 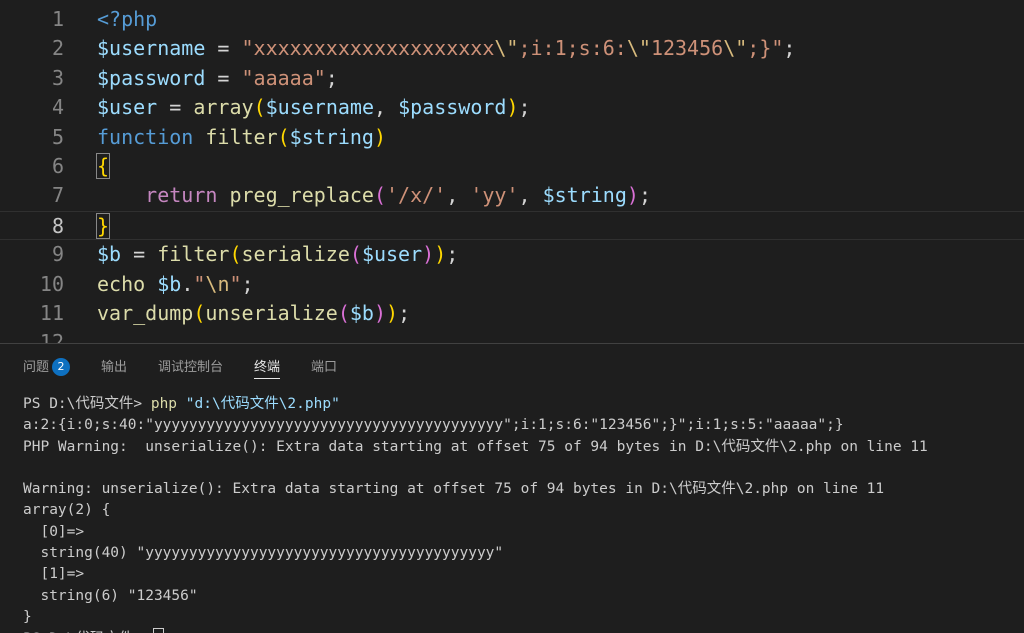 What do you see at coordinates (103, 166) in the screenshot?
I see `code-text: {` at bounding box center [103, 166].